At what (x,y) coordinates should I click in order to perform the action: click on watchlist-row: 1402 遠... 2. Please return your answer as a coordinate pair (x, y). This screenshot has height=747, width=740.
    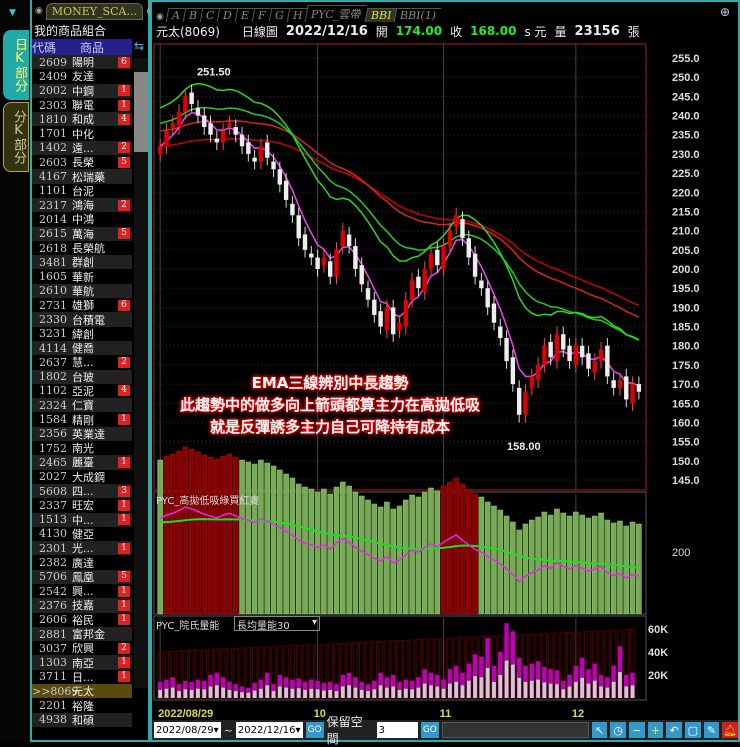
    Looking at the image, I should click on (82, 148).